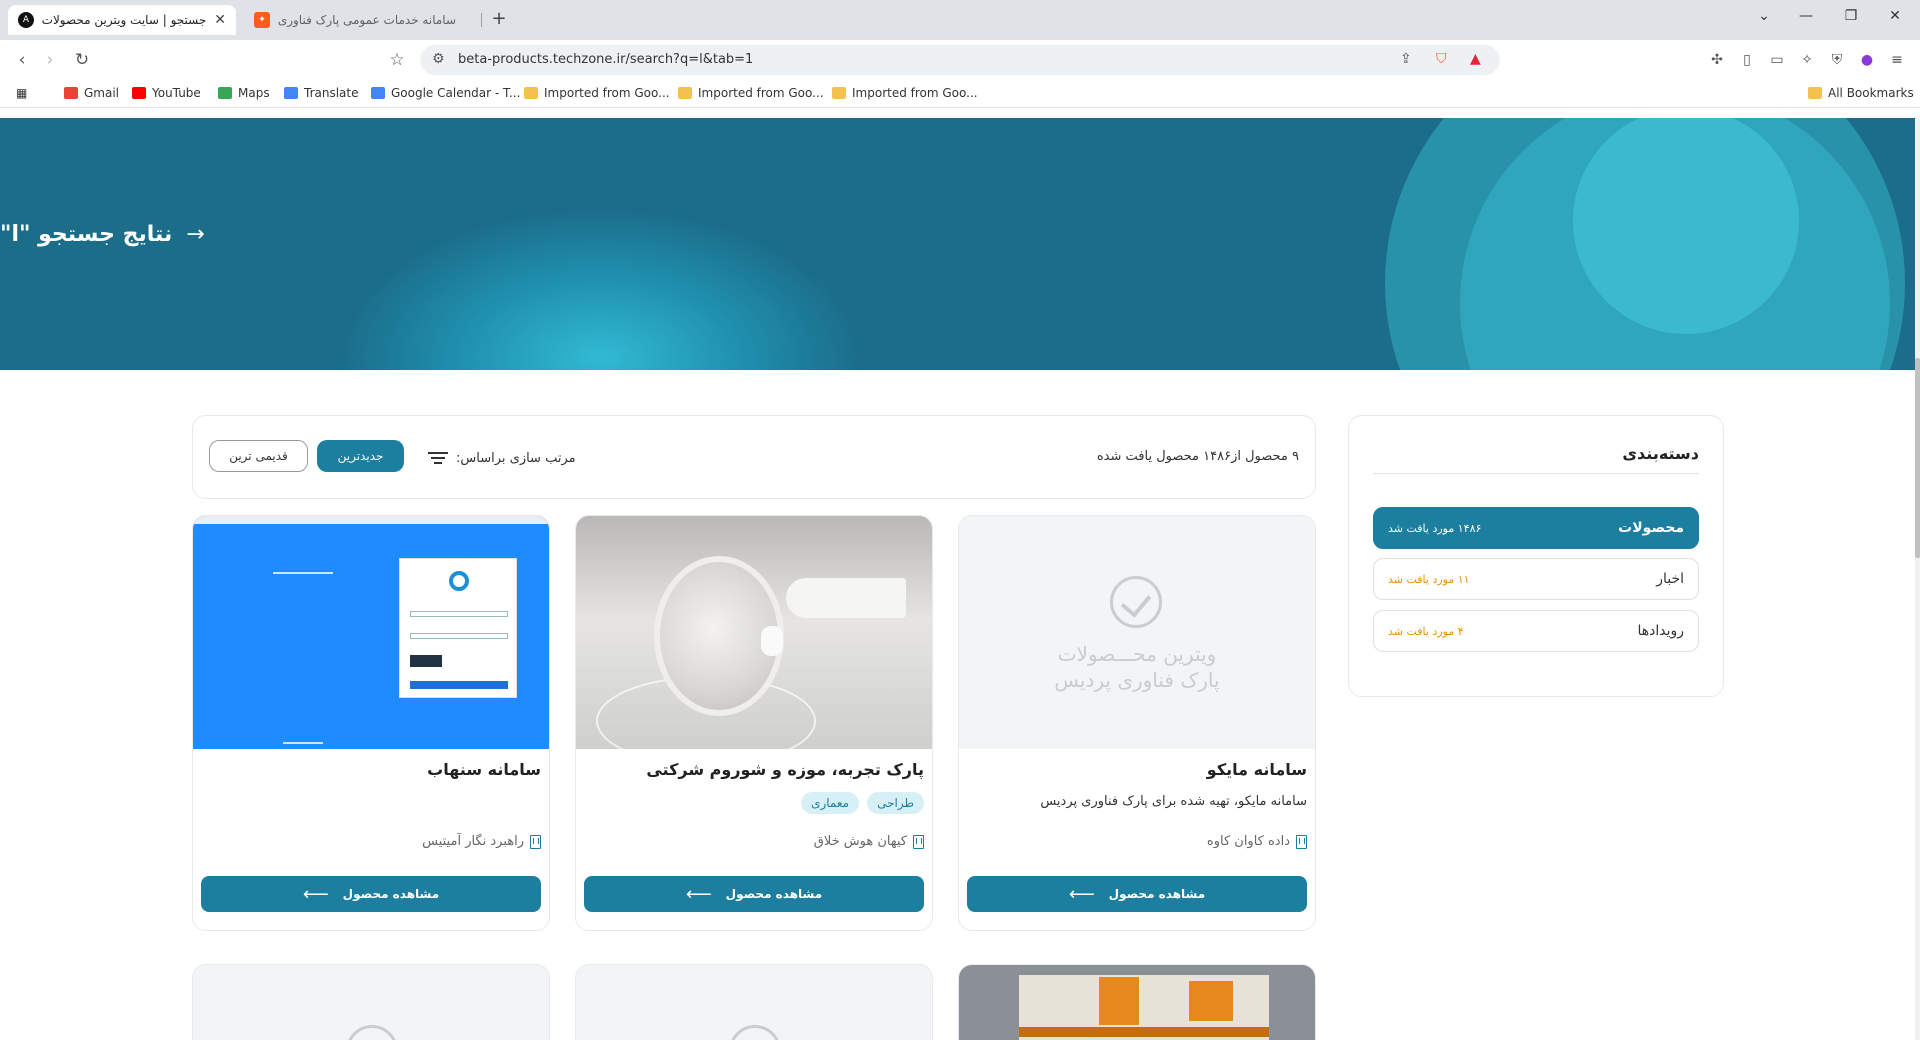 The height and width of the screenshot is (1040, 1920). Describe the element at coordinates (830, 803) in the screenshot. I see `tag-badge: معماری` at that location.